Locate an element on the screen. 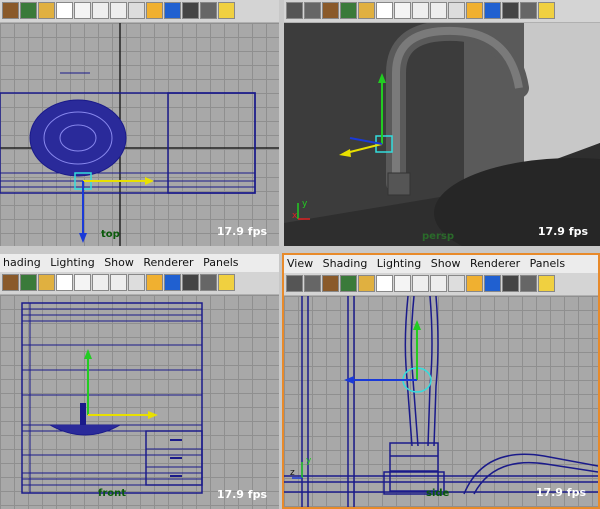  menu-view: View is located at coordinates (300, 263).